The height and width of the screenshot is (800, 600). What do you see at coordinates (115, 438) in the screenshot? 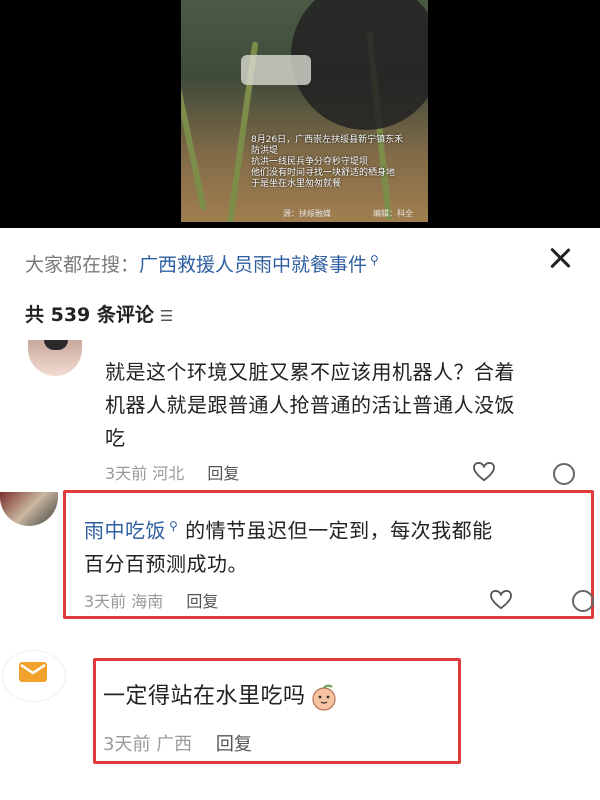
I see `comment-line: 吃` at bounding box center [115, 438].